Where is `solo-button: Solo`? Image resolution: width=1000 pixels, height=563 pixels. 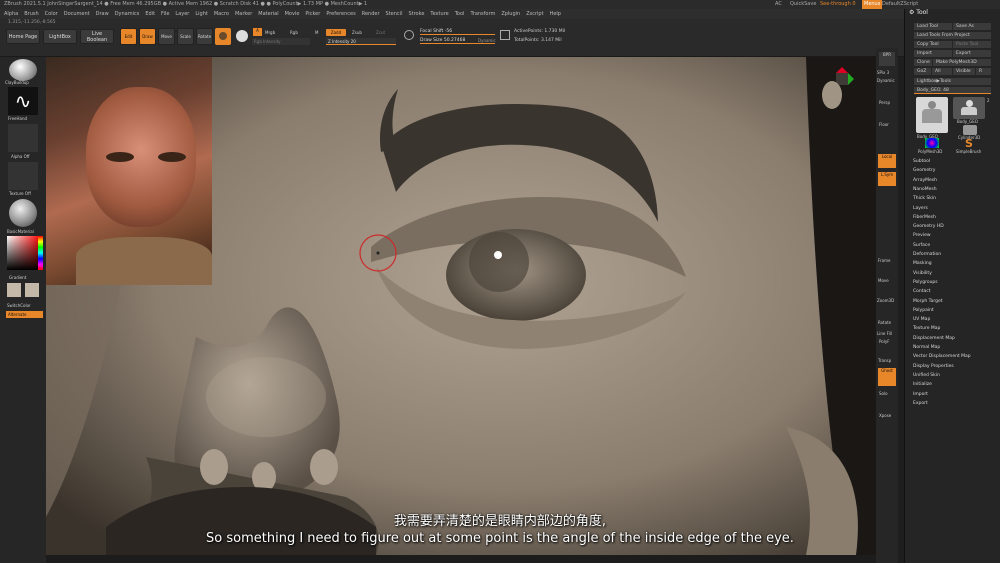 solo-button: Solo is located at coordinates (883, 393).